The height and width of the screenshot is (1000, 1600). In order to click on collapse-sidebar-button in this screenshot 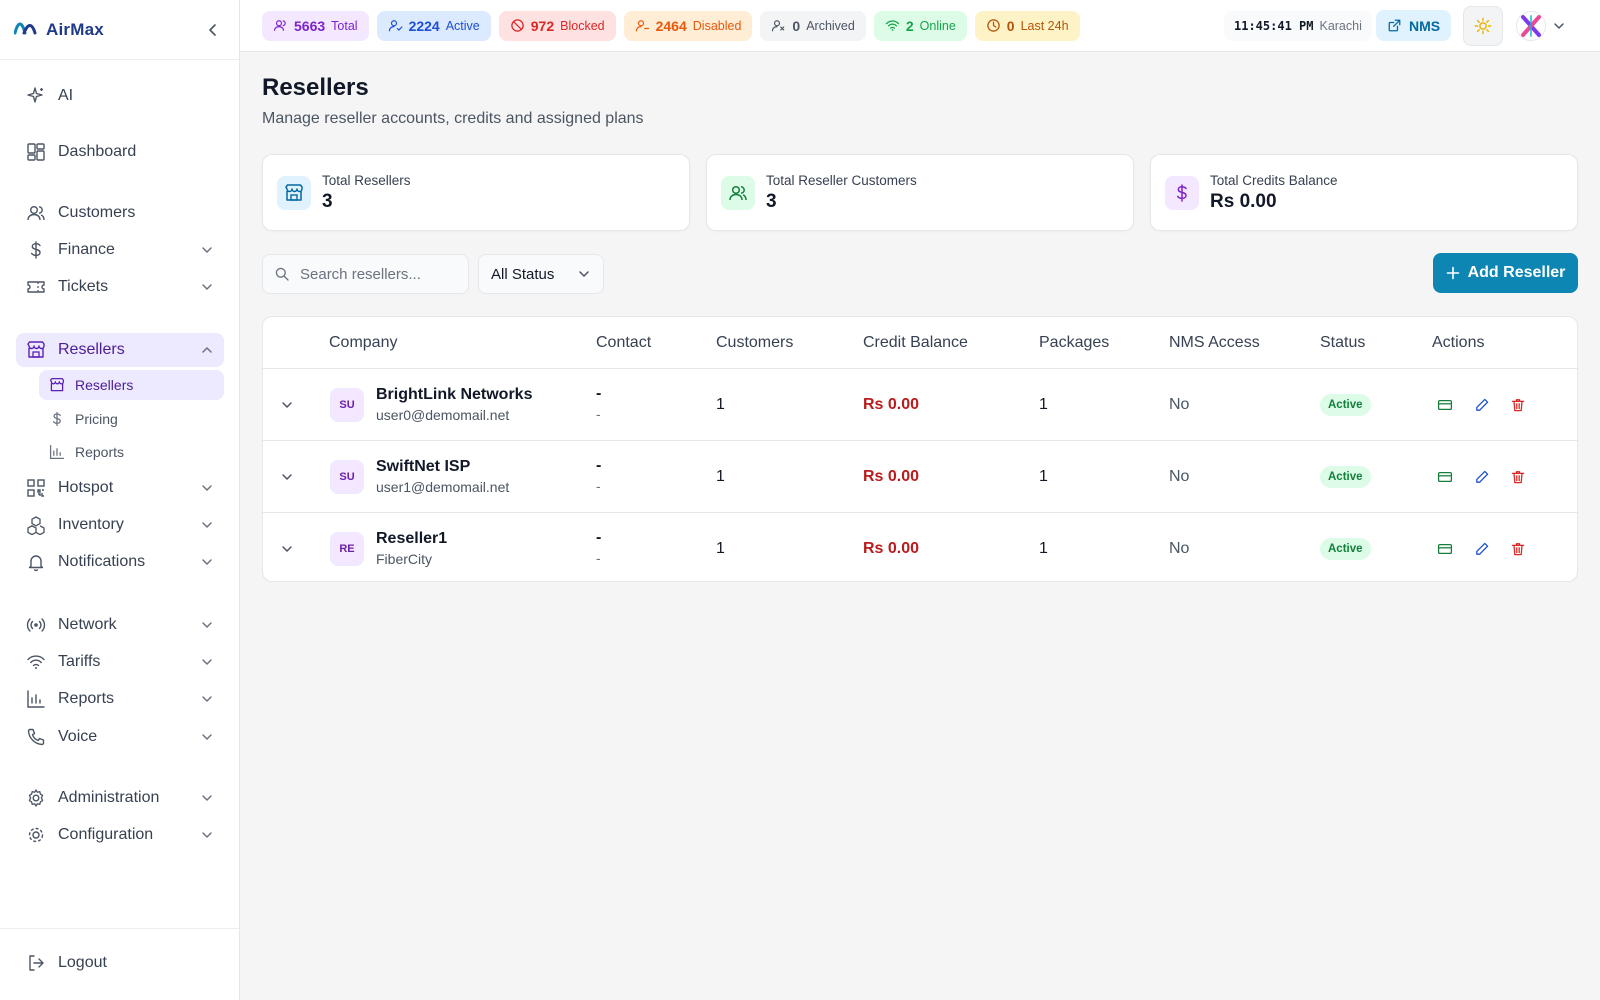, I will do `click(213, 30)`.